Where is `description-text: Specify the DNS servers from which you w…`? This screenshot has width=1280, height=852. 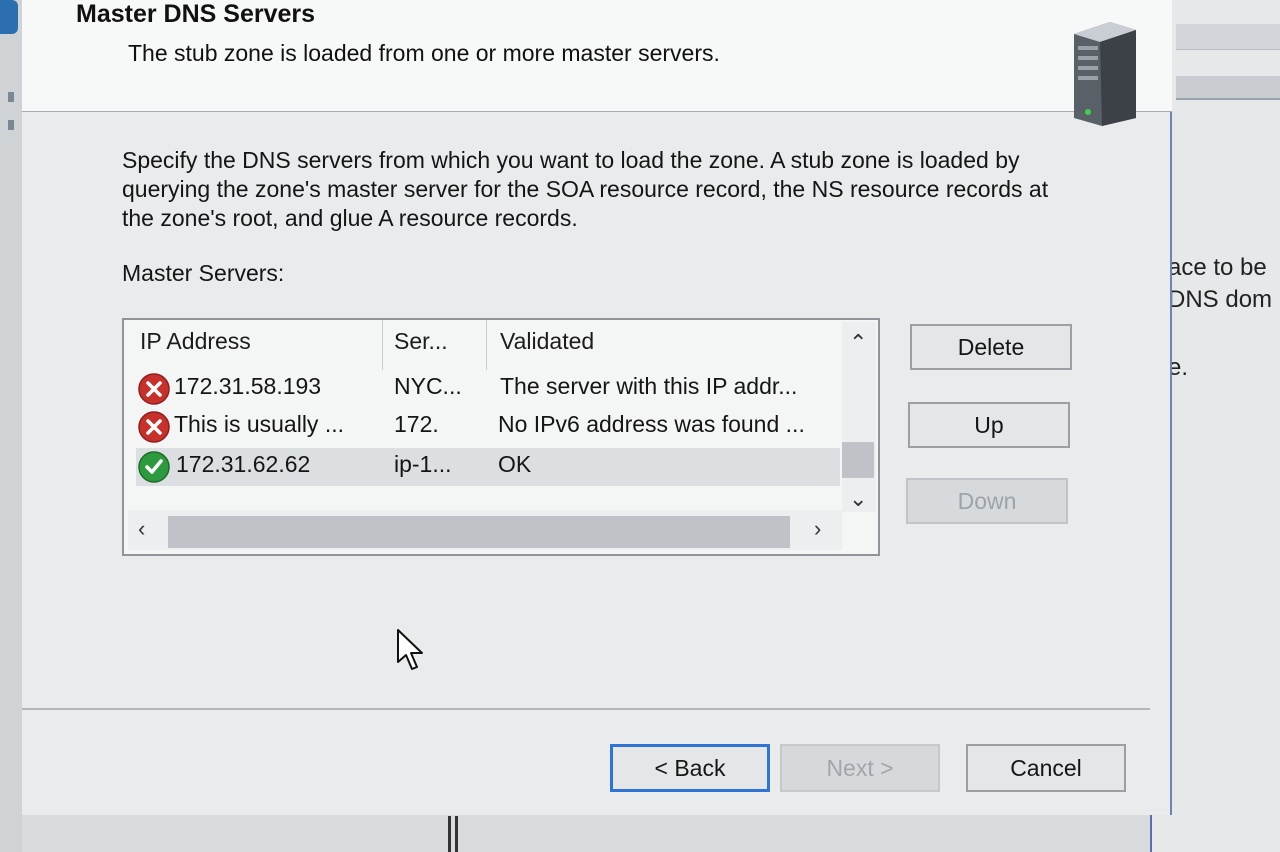
description-text: Specify the DNS servers from which you w… is located at coordinates (585, 189).